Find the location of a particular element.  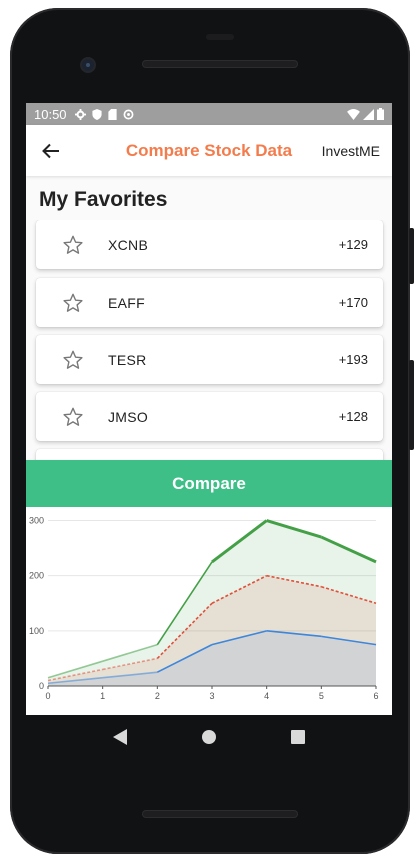

back-button is located at coordinates (51, 150).